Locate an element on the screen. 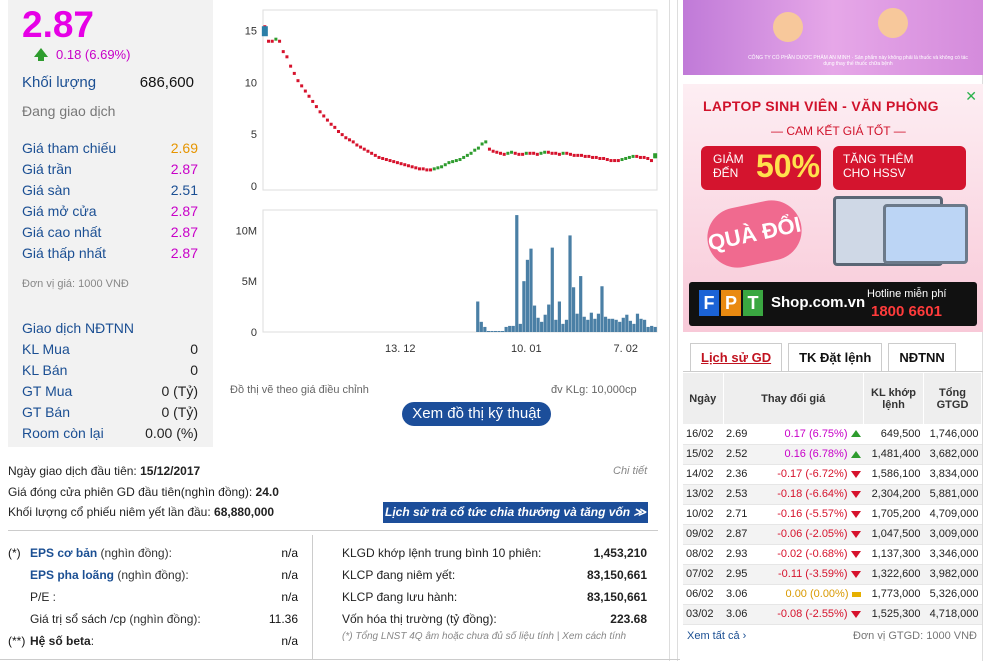  history-price: 2.52 is located at coordinates (743, 454).